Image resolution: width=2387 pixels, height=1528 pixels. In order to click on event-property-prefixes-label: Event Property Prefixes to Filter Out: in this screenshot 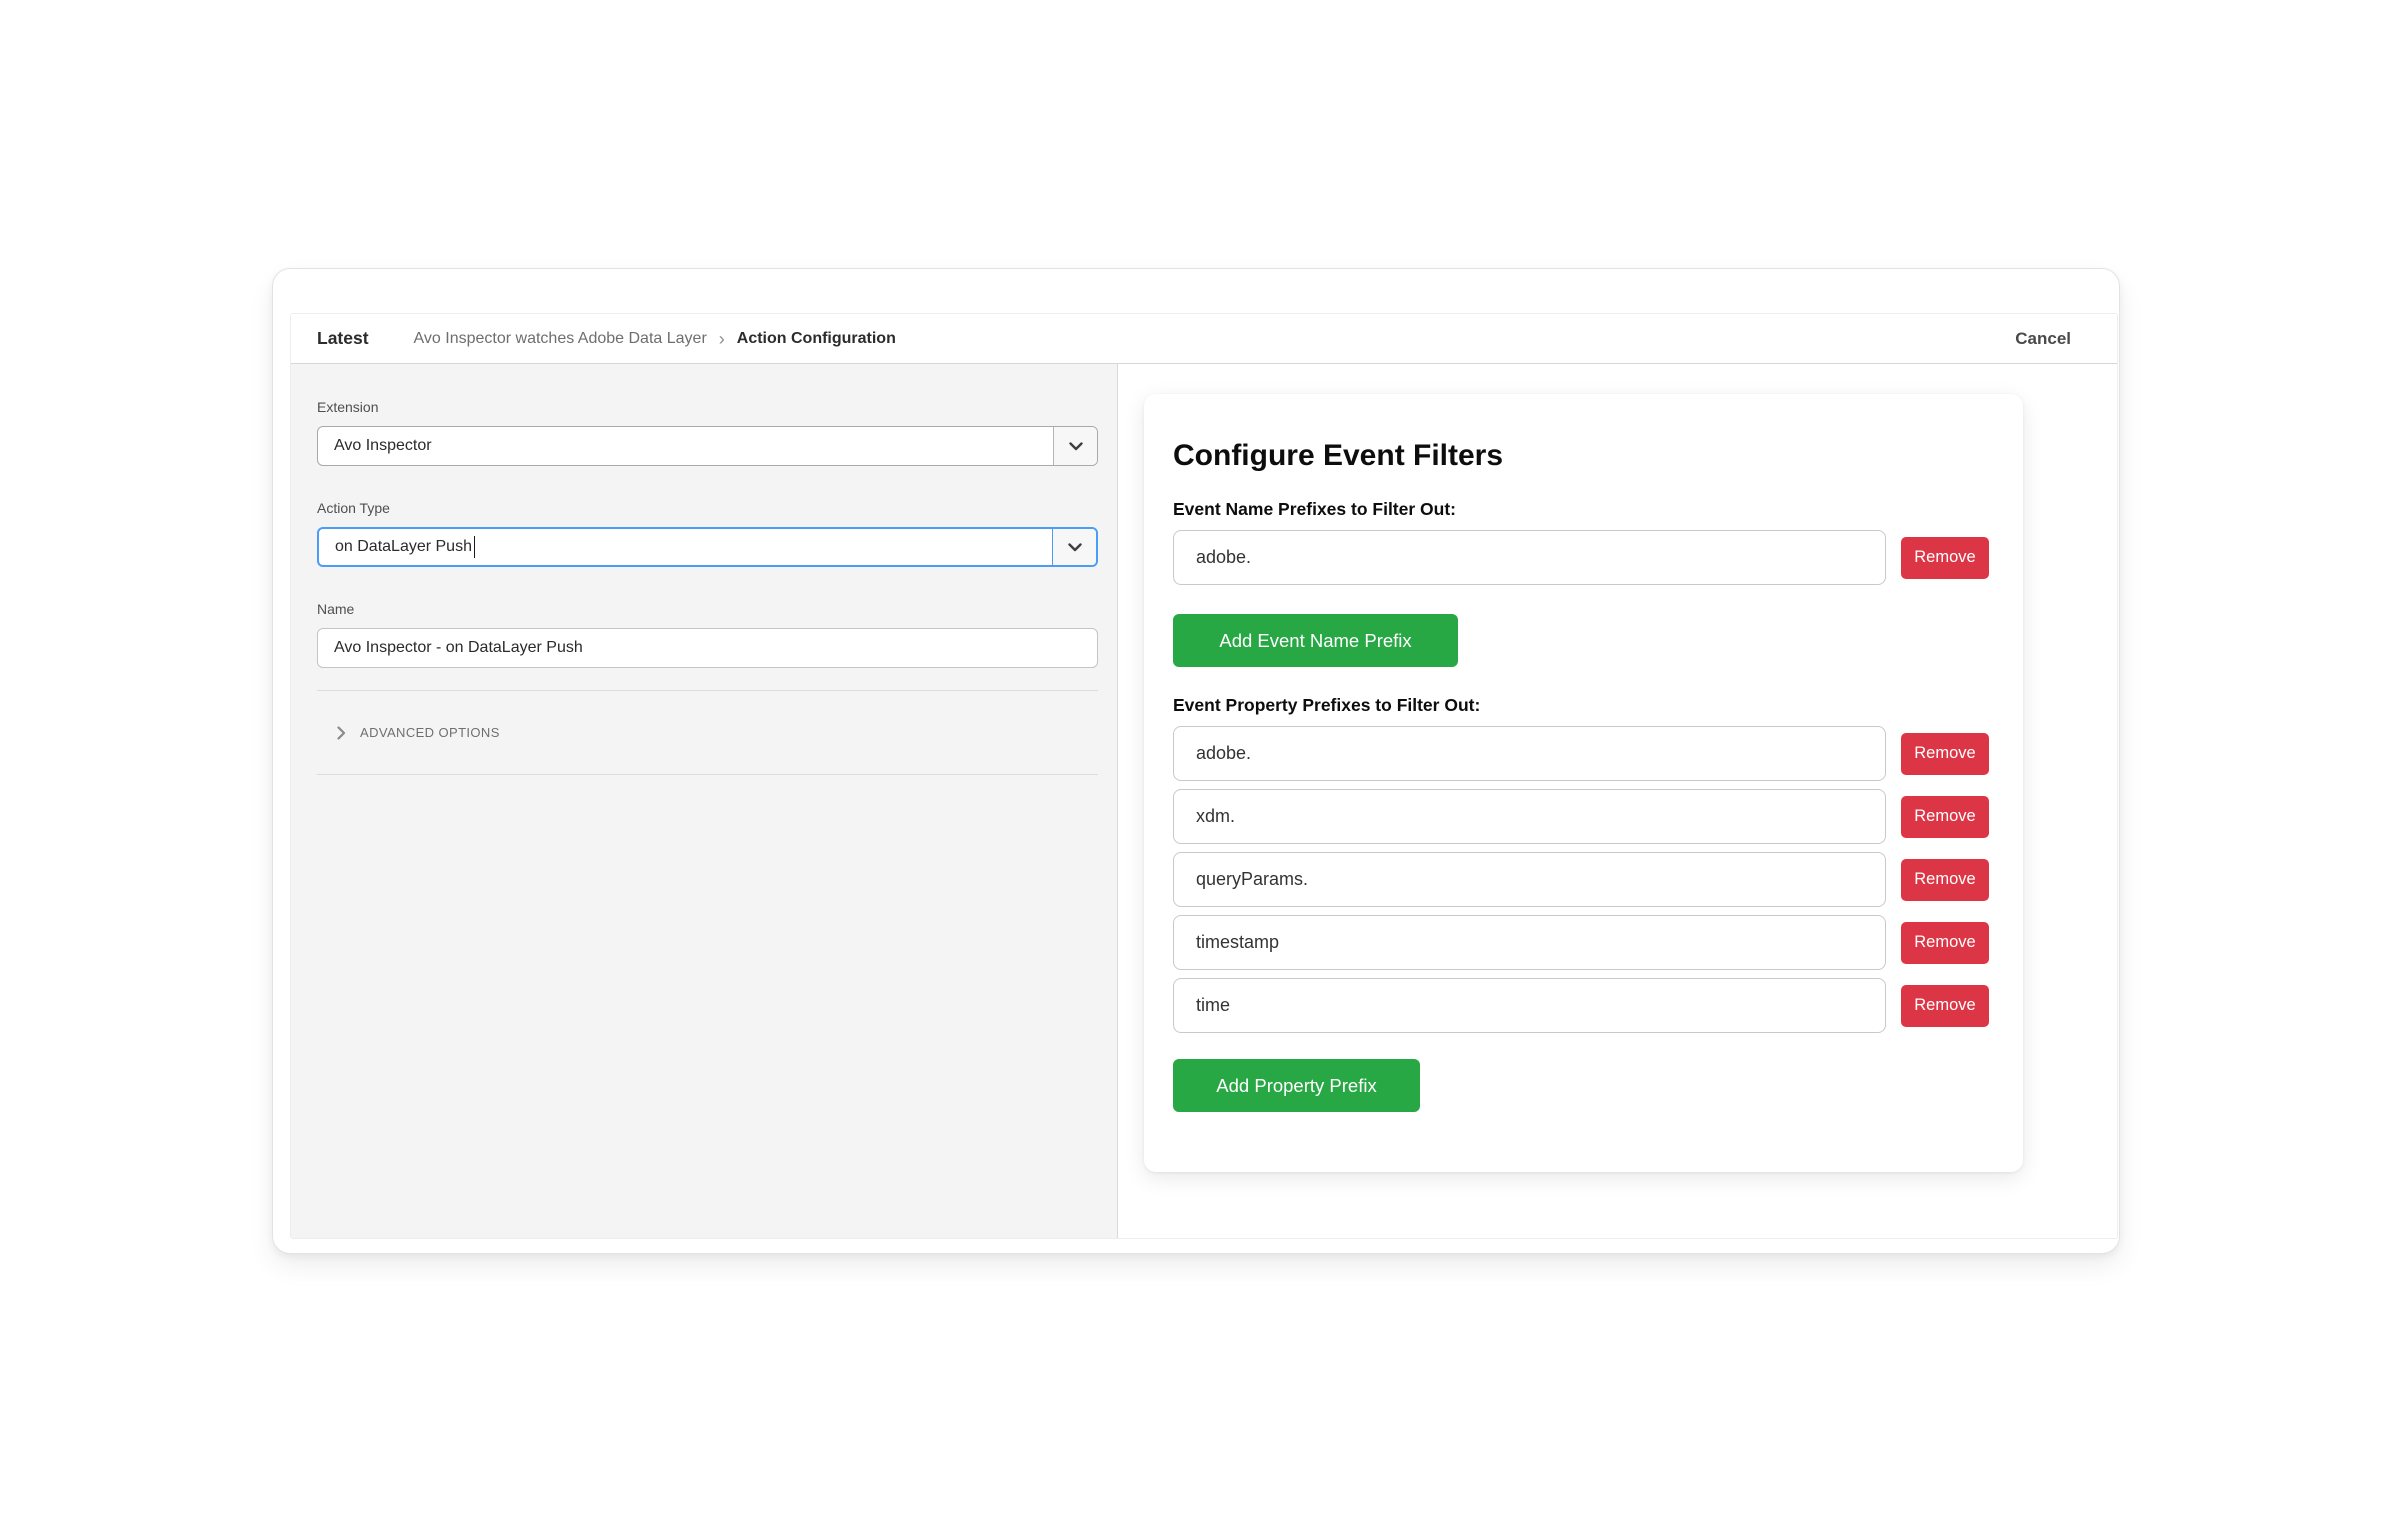, I will do `click(1327, 705)`.